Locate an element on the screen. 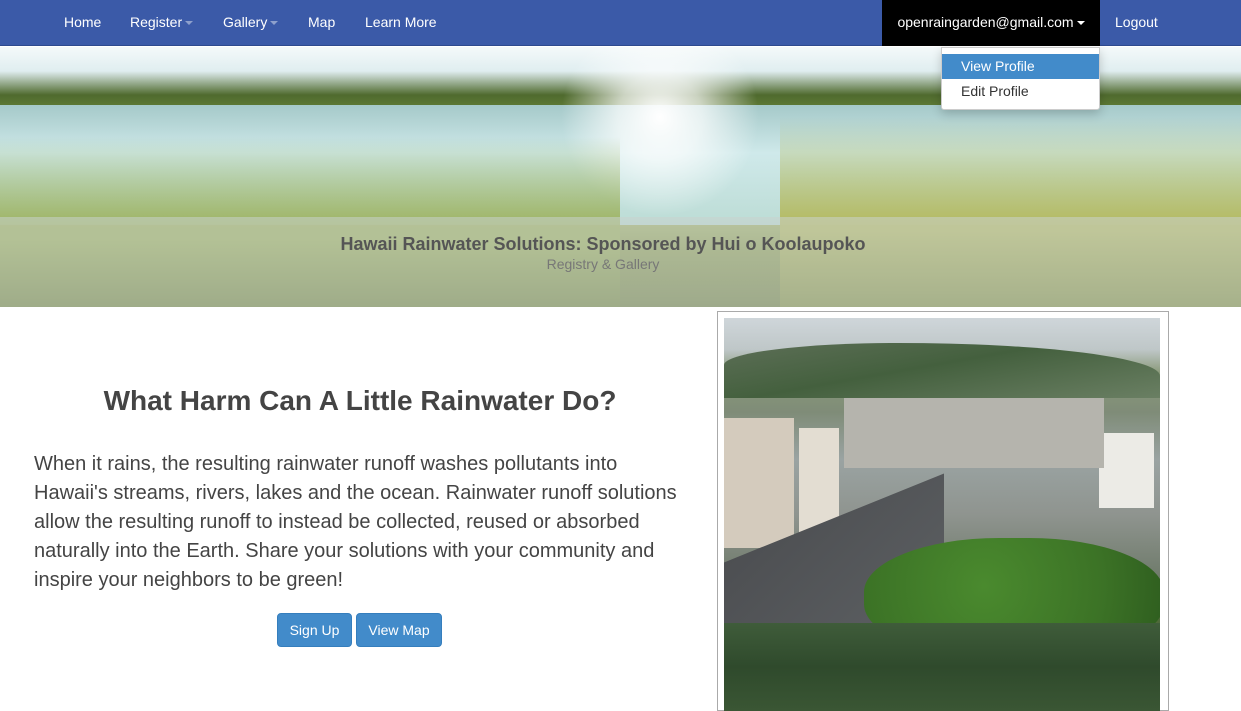 This screenshot has height=711, width=1241. user-account-dropdown: openraingarden@gmail.com is located at coordinates (991, 23).